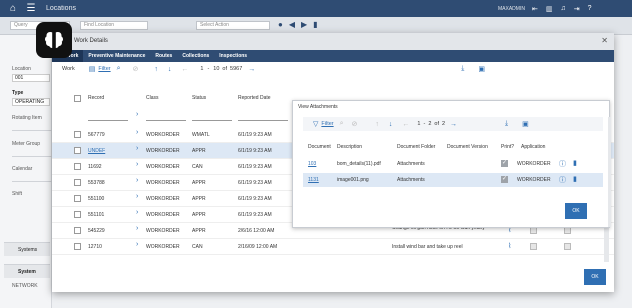  What do you see at coordinates (96, 151) in the screenshot?
I see `record-link: UNDEF` at bounding box center [96, 151].